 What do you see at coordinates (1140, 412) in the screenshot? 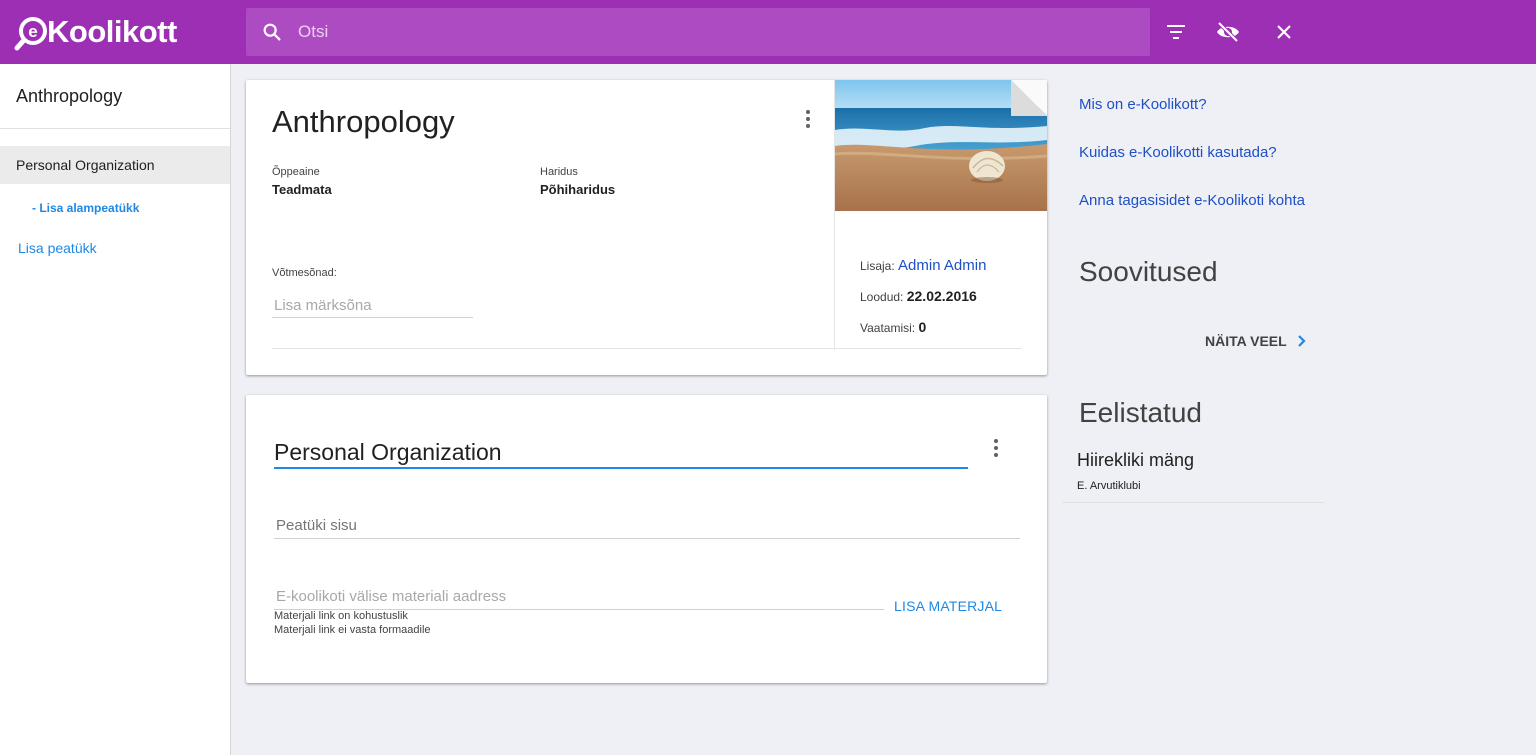
I see `favorites-heading: Eelistatud` at bounding box center [1140, 412].